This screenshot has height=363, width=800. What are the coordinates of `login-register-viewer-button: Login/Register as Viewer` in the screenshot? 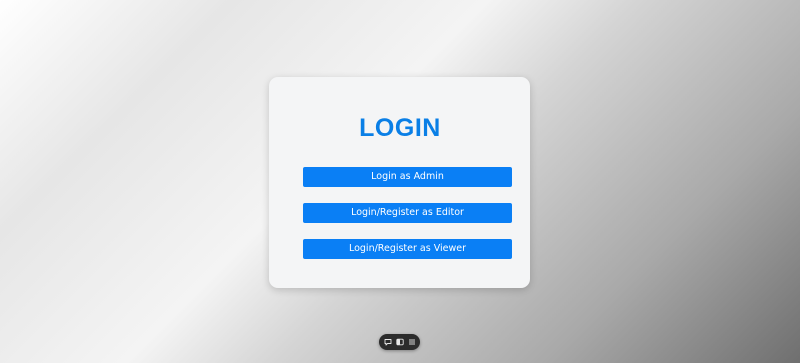 It's located at (407, 249).